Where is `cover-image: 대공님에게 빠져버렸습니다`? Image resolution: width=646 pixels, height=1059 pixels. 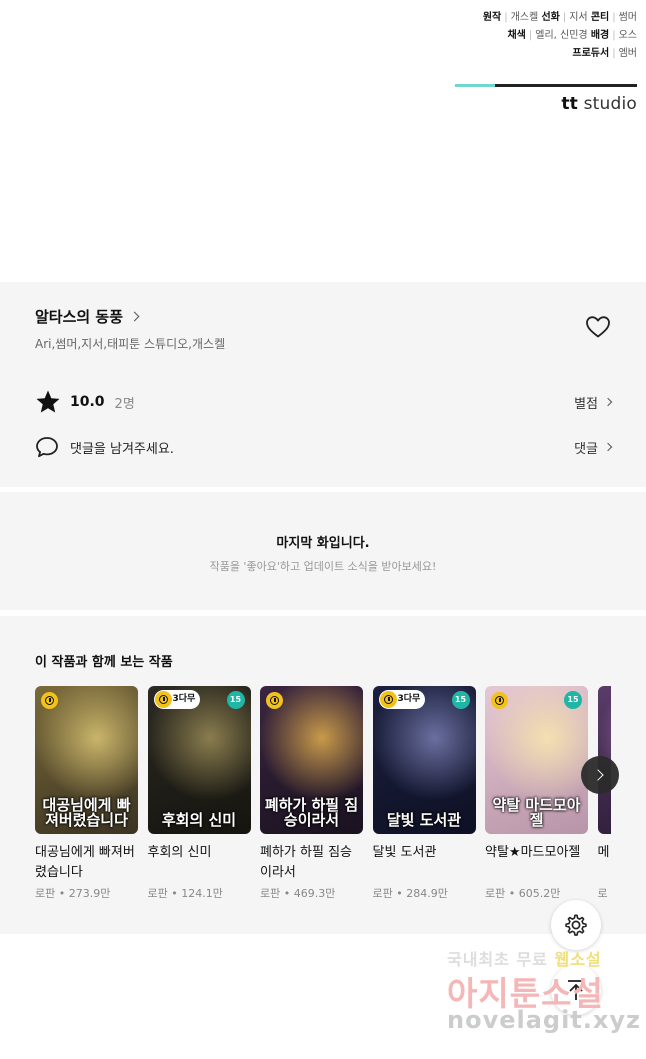
cover-image: 대공님에게 빠져버렸습니다 is located at coordinates (86, 760).